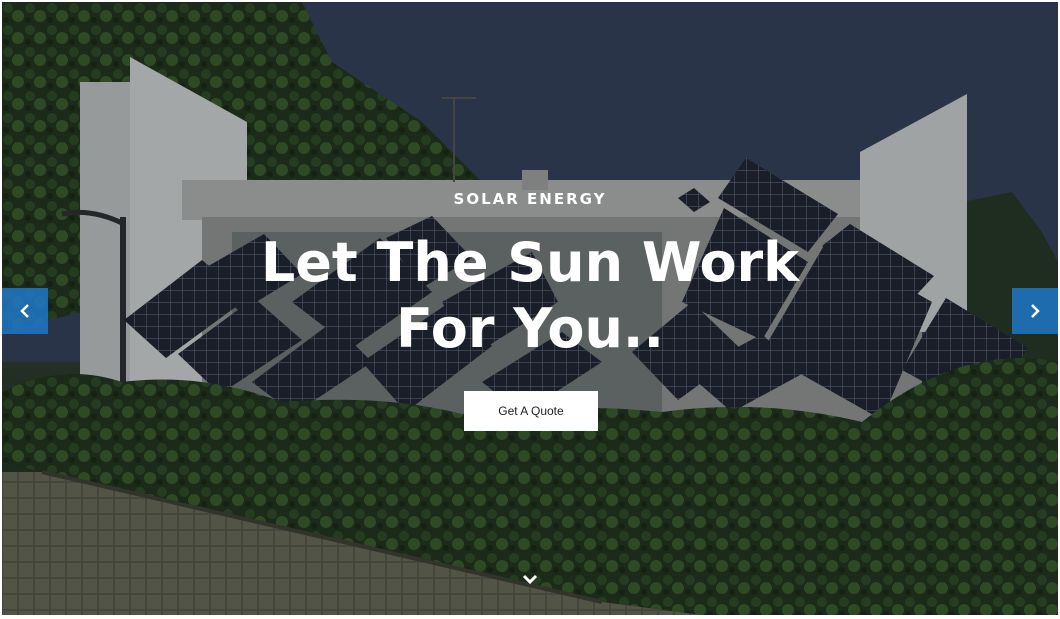  What do you see at coordinates (530, 295) in the screenshot?
I see `hero-headline: Let The Sun Work For You..` at bounding box center [530, 295].